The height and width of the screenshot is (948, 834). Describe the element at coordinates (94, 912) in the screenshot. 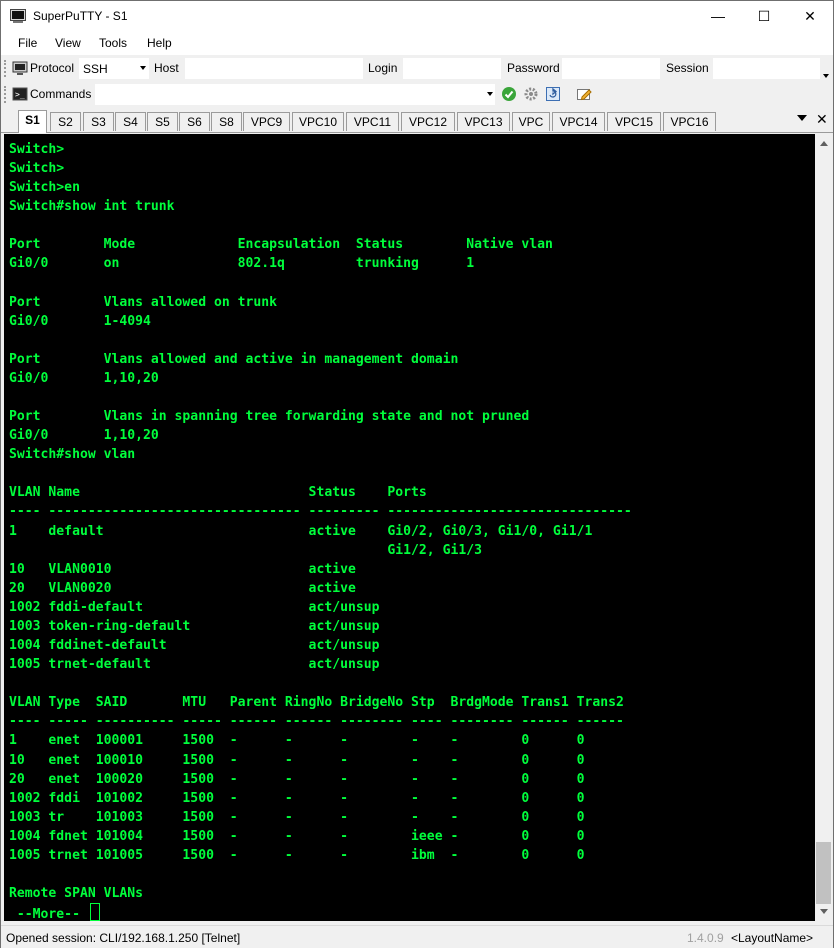

I see `text-cursor` at that location.